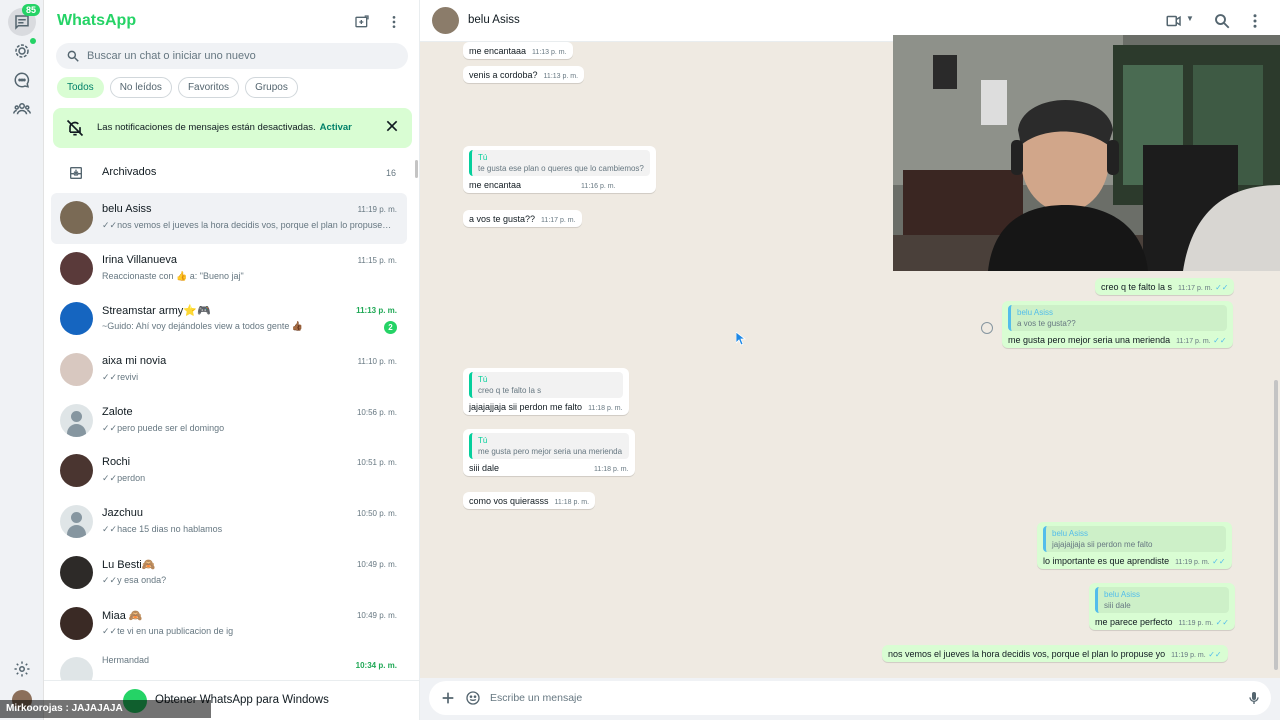 The width and height of the screenshot is (1280, 720). What do you see at coordinates (336, 127) in the screenshot?
I see `activate-link: Activar` at bounding box center [336, 127].